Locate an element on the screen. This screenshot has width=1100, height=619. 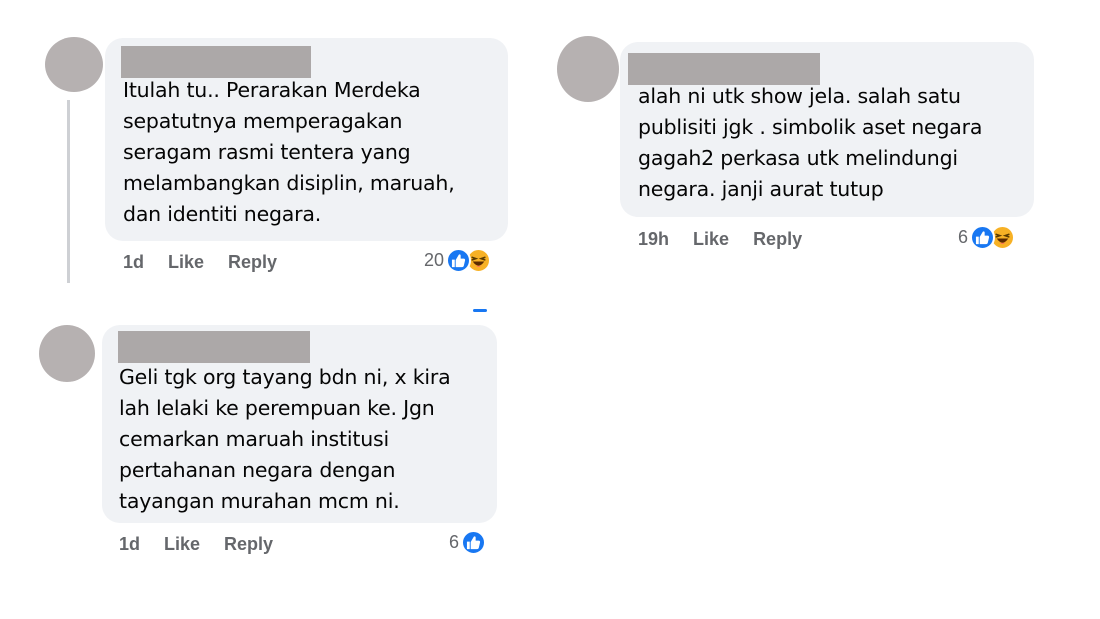
comment-text-line: cemarkan maruah institusi is located at coordinates (254, 439).